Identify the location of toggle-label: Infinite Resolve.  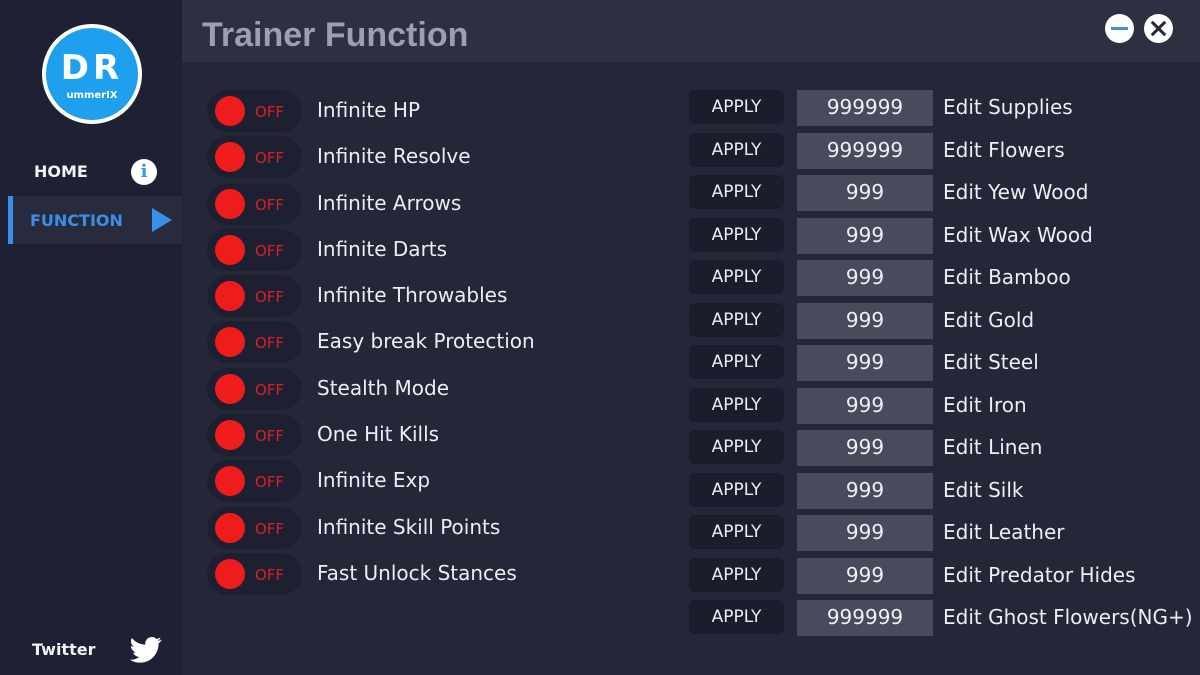
(394, 156).